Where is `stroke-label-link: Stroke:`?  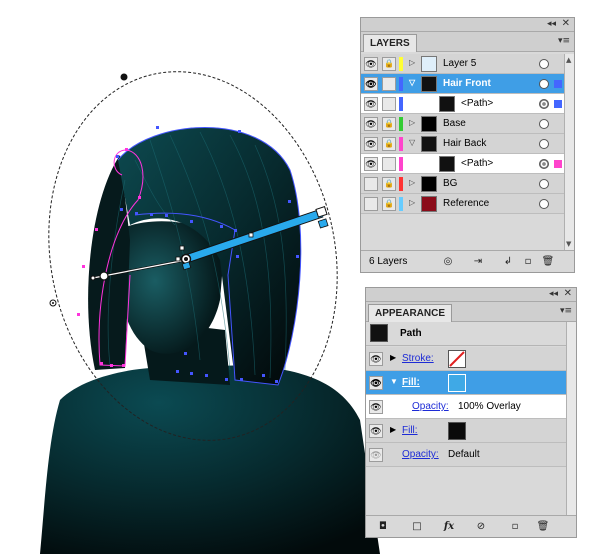
stroke-label-link: Stroke: is located at coordinates (418, 358).